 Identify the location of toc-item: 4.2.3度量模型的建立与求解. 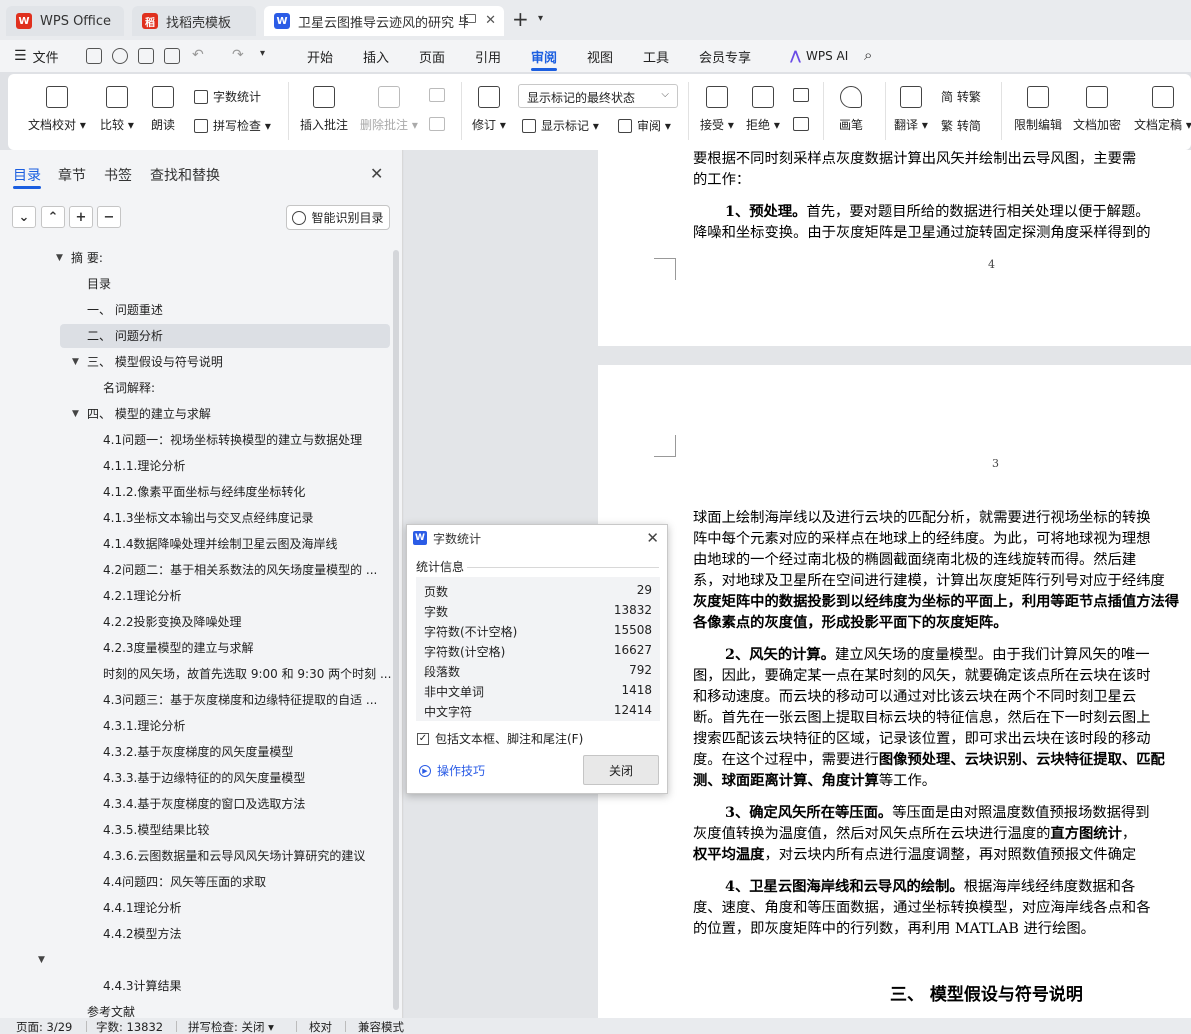
(196, 648).